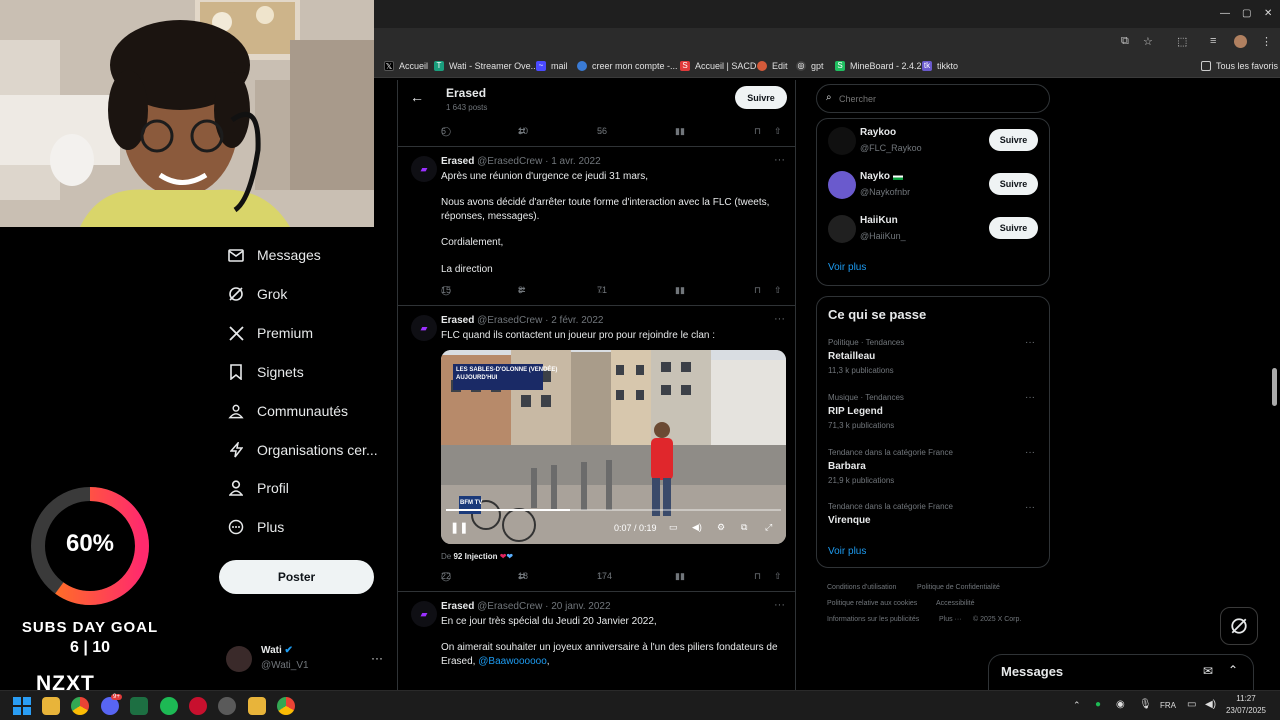  Describe the element at coordinates (51, 706) in the screenshot. I see `file-explorer-icon` at that location.